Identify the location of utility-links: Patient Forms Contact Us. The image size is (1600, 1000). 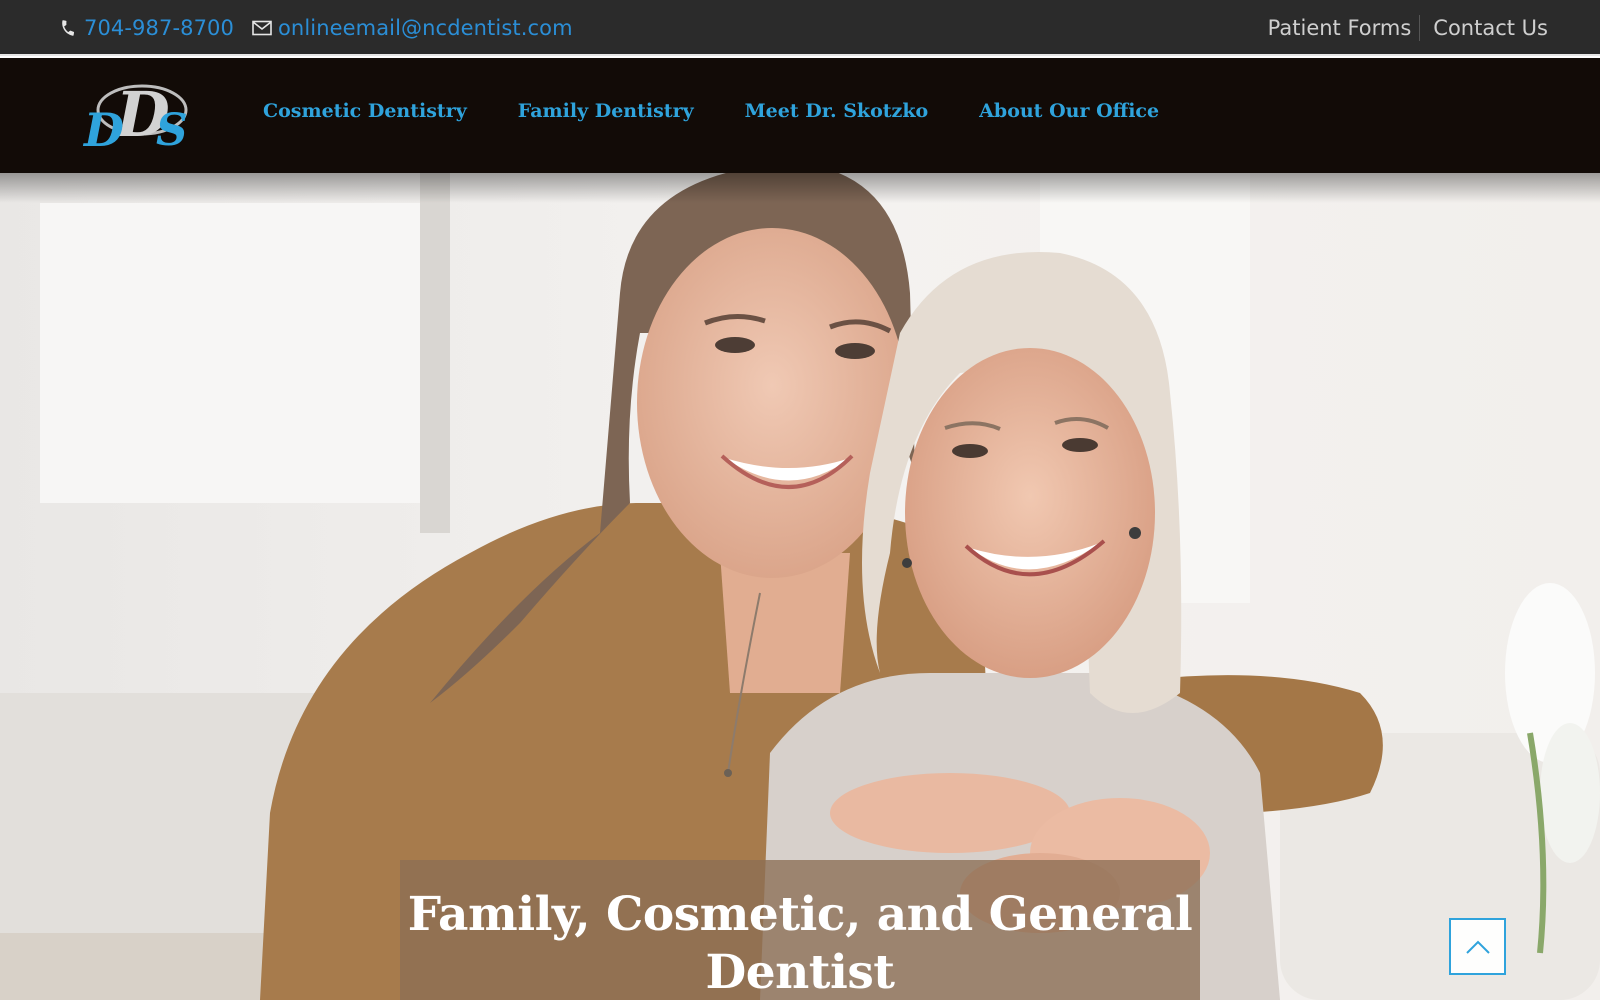
(1408, 28).